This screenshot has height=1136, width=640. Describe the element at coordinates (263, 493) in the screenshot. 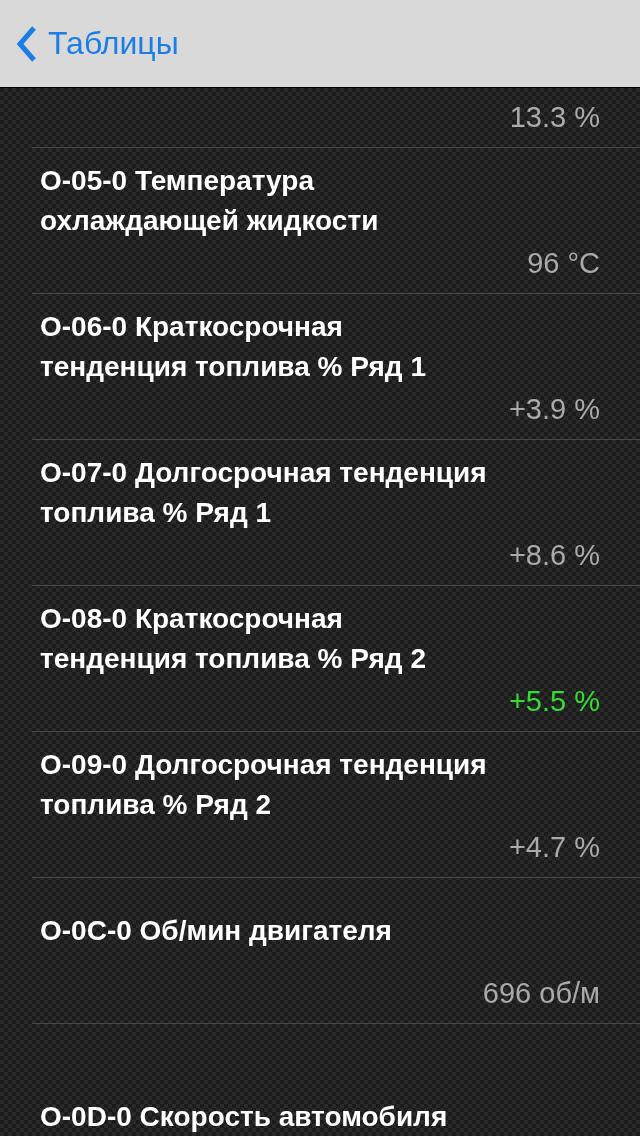

I see `parameter-name: O-07-0 Долгосрочная тенденция топлива % Ряд 1` at that location.